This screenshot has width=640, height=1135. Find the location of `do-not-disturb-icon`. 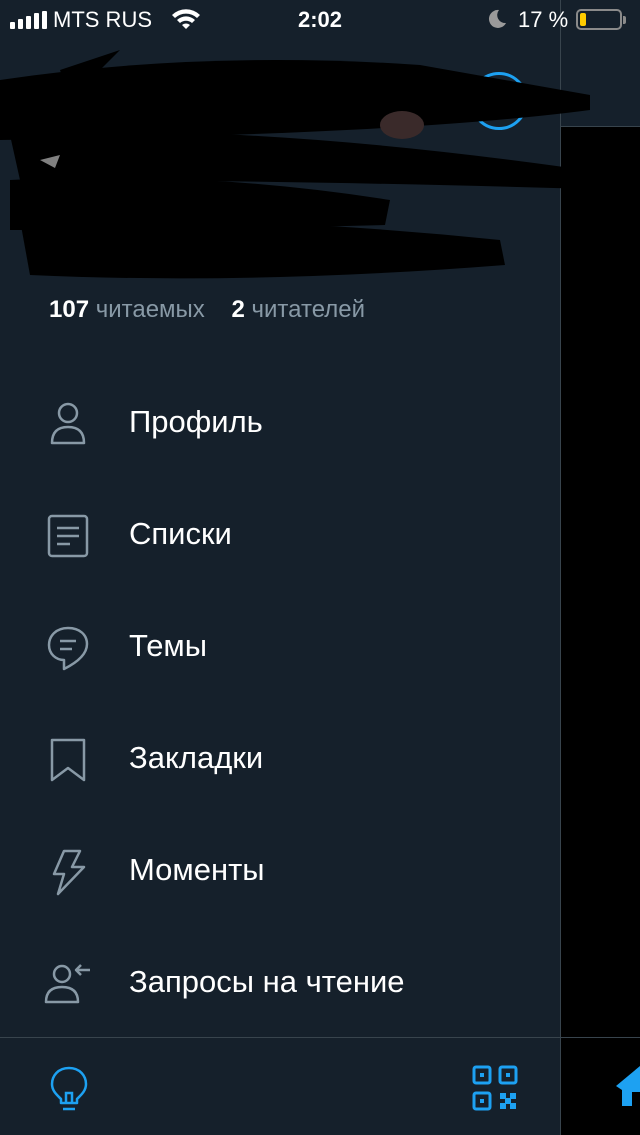

do-not-disturb-icon is located at coordinates (497, 18).